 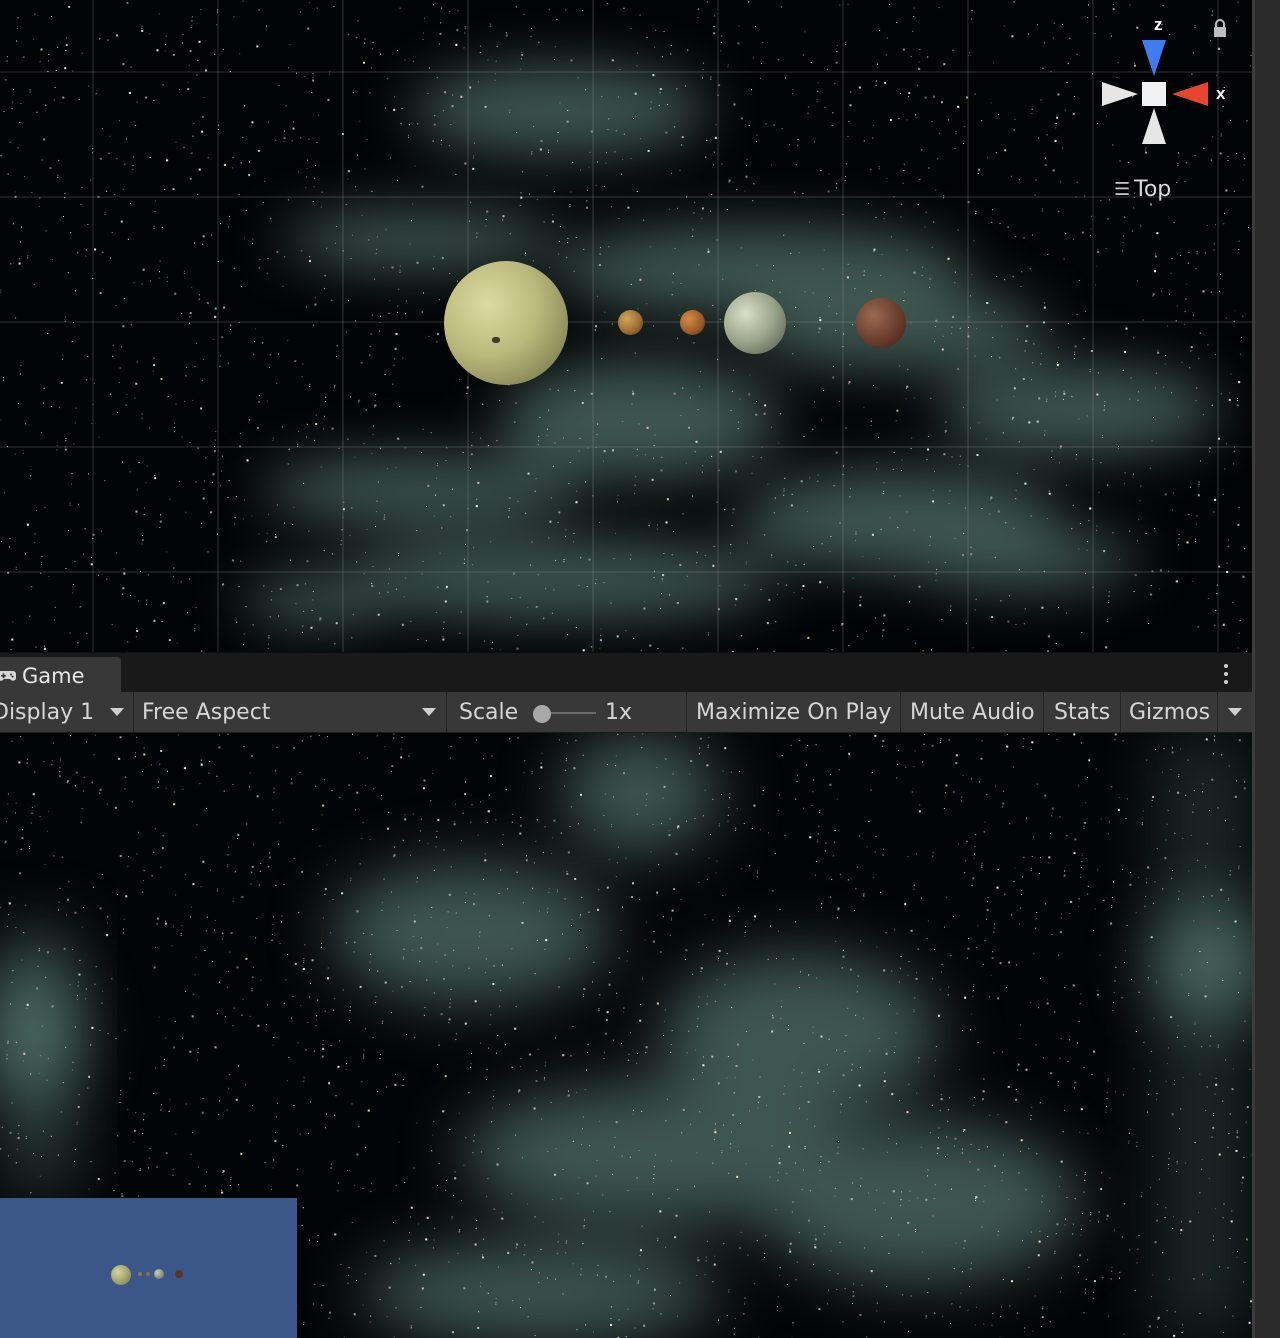 I want to click on gizmo-center-cube, so click(x=1154, y=94).